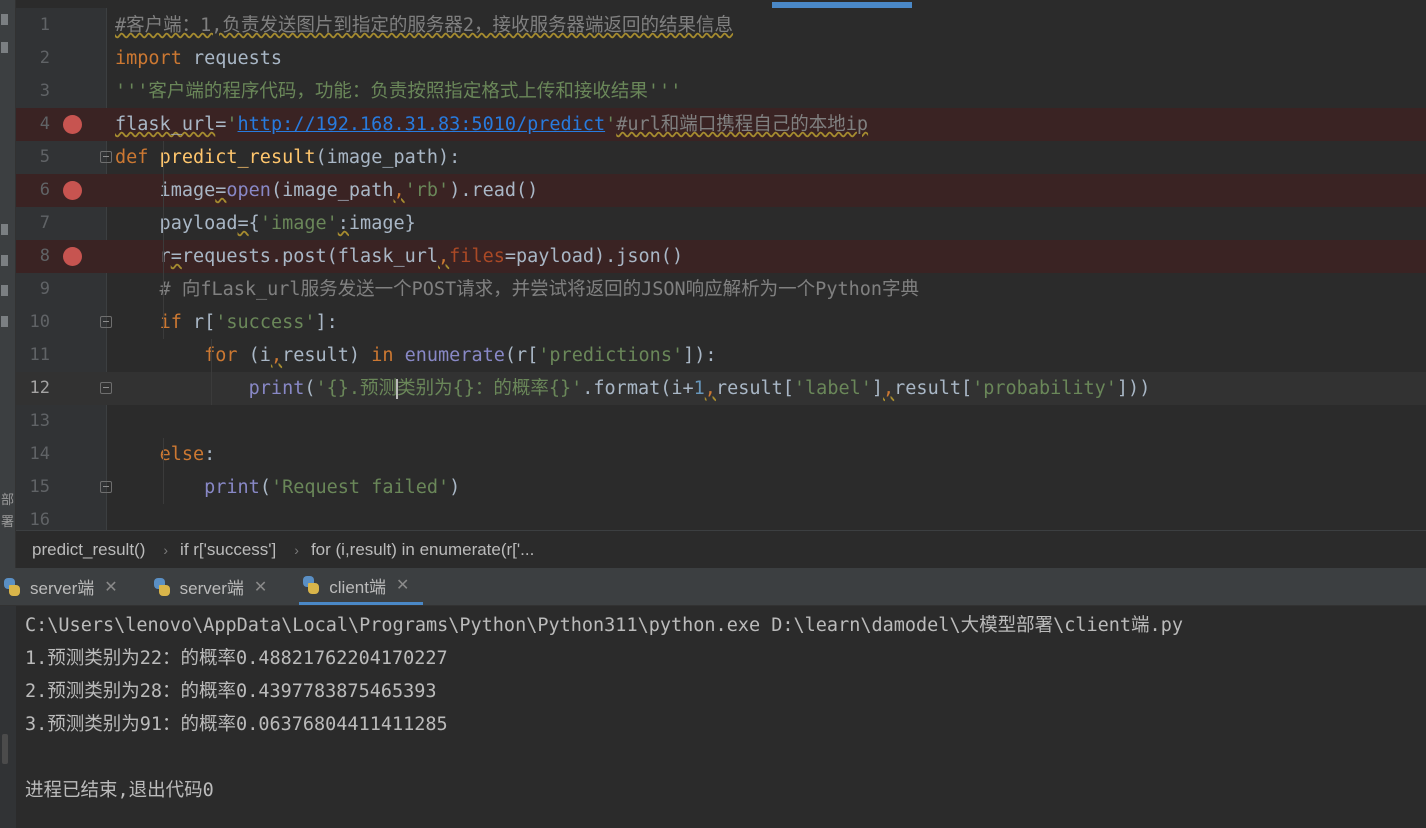 This screenshot has width=1426, height=828. What do you see at coordinates (166, 549) in the screenshot?
I see `chevron-right-icon: ›` at bounding box center [166, 549].